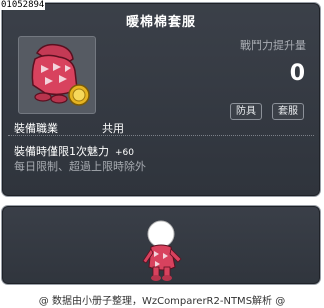 Image resolution: width=324 pixels, height=308 pixels. What do you see at coordinates (124, 153) in the screenshot?
I see `effect-value: +60` at bounding box center [124, 153].